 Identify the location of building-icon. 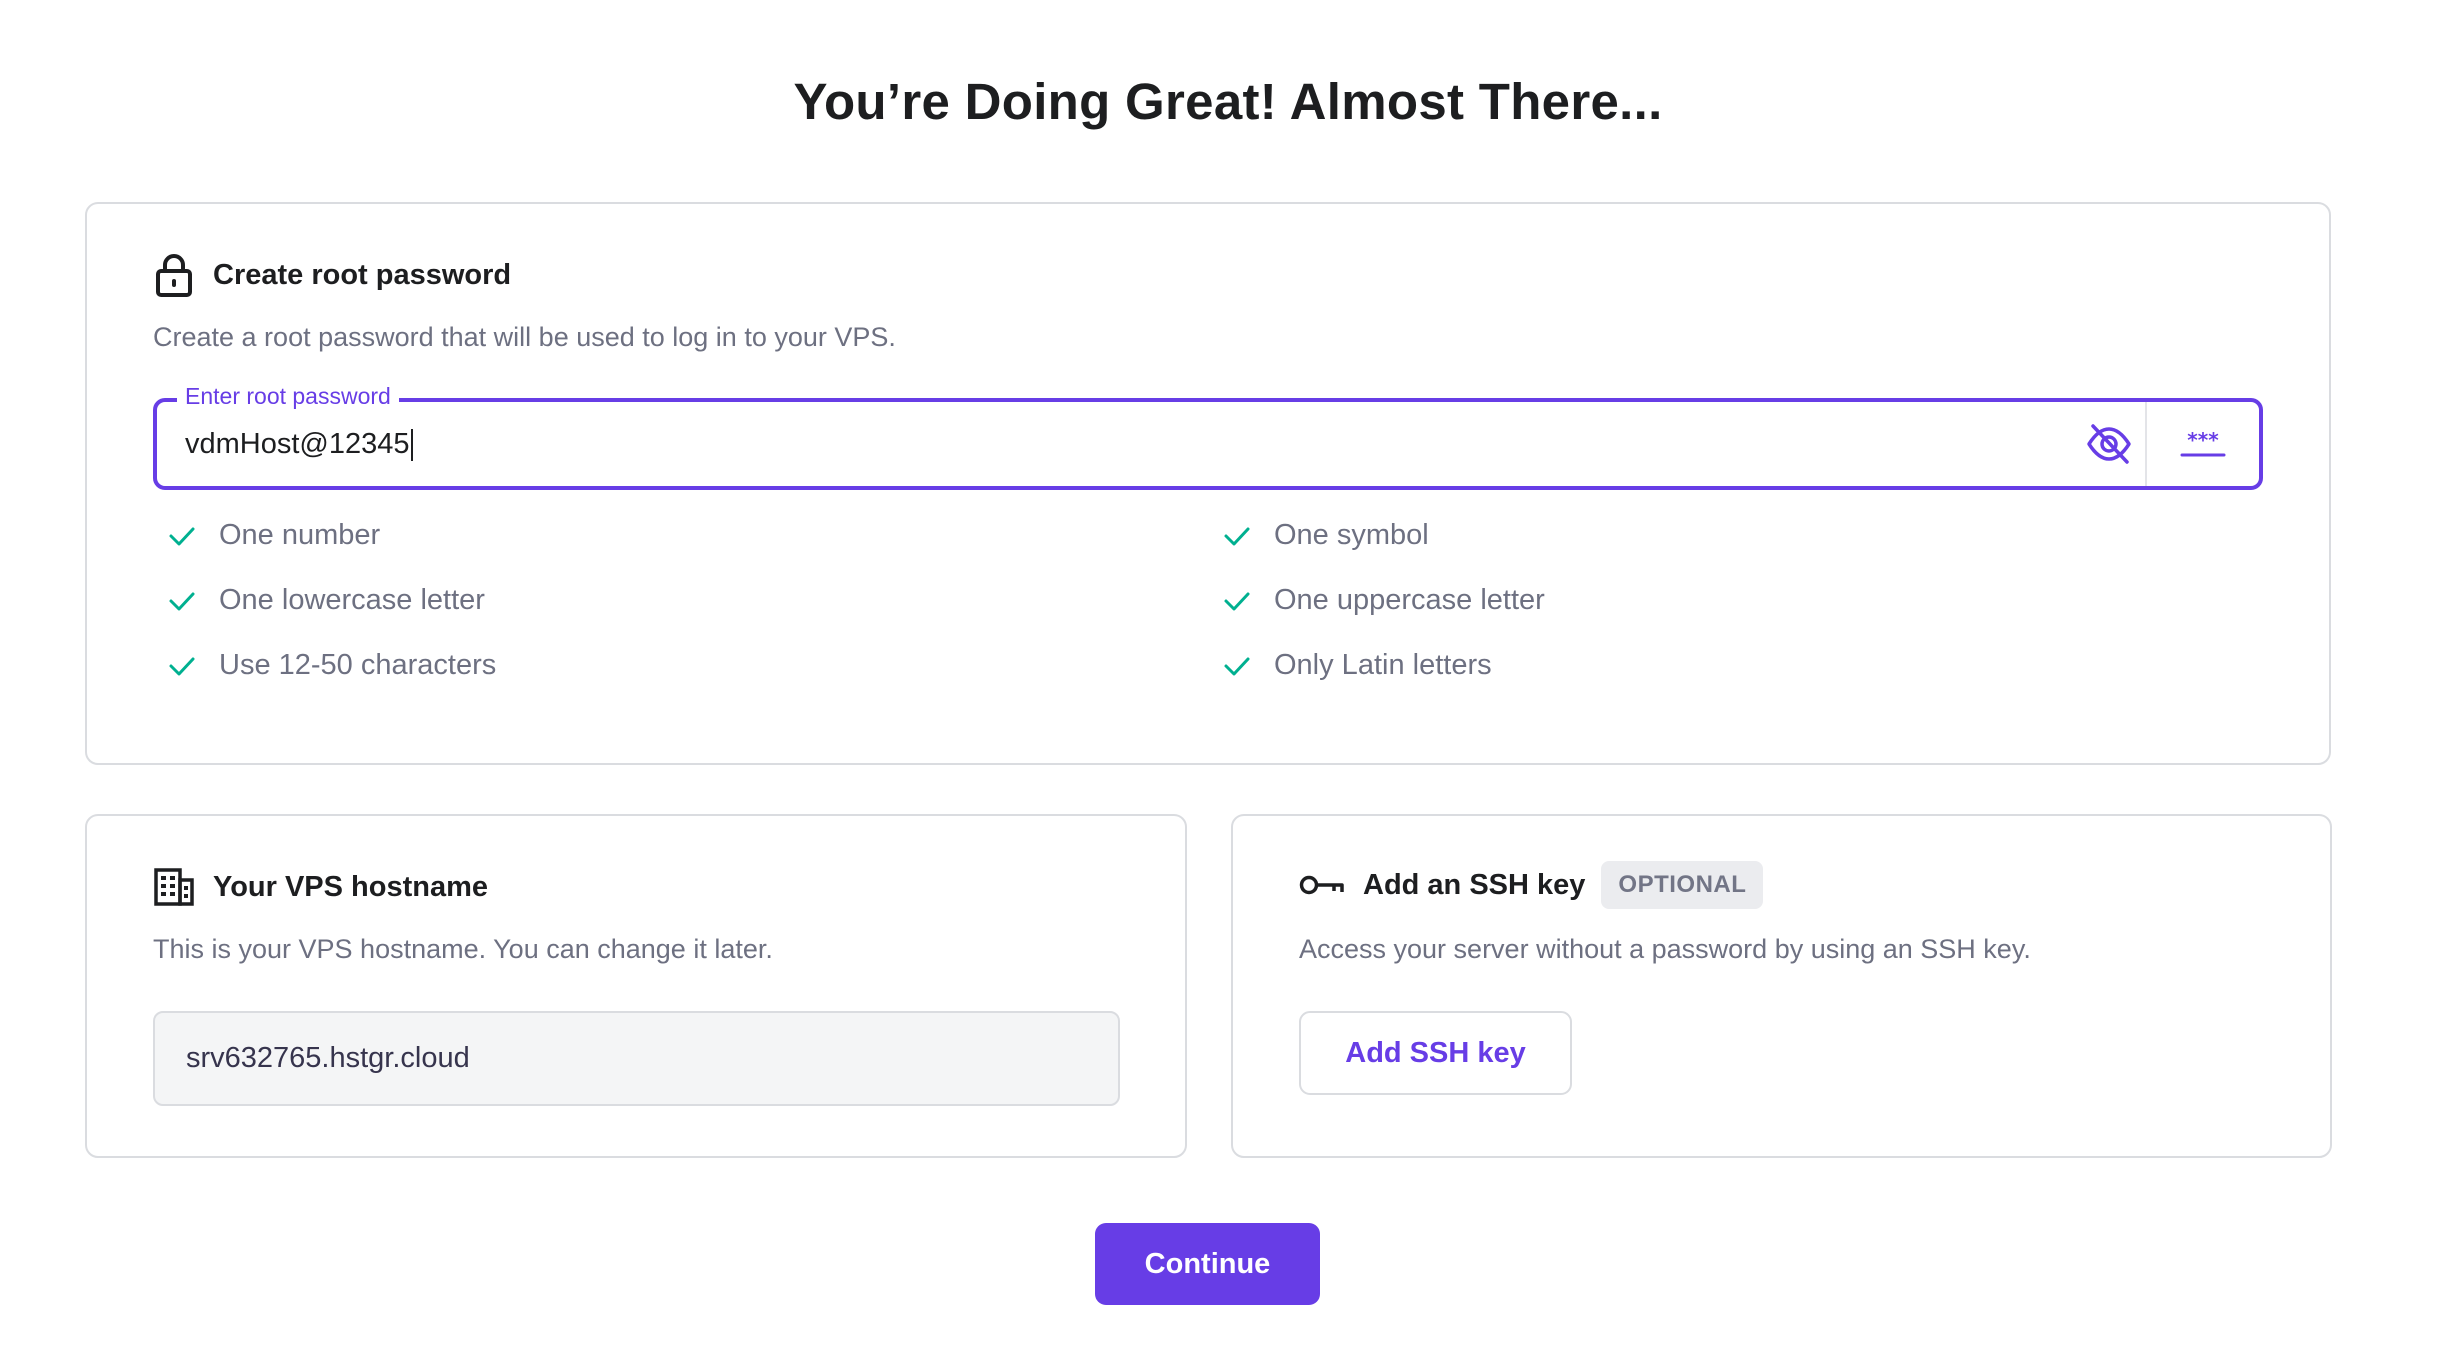
(174, 887).